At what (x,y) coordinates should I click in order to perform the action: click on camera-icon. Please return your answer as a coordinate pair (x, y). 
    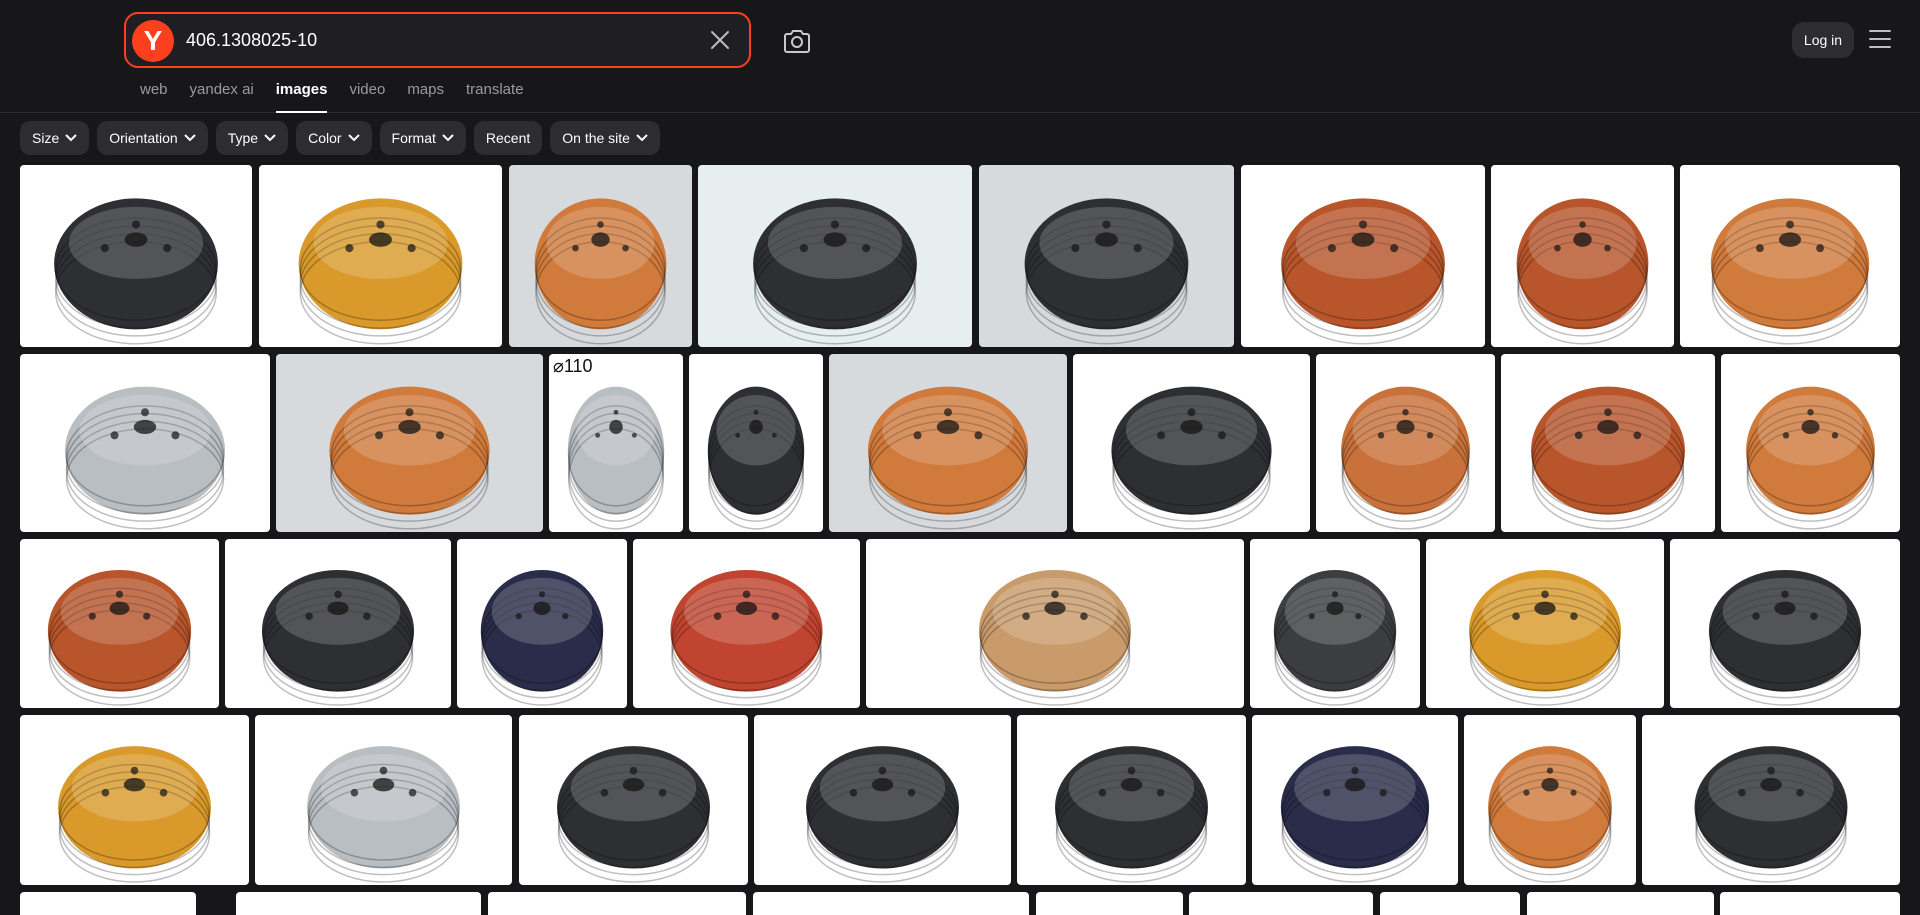
    Looking at the image, I should click on (797, 41).